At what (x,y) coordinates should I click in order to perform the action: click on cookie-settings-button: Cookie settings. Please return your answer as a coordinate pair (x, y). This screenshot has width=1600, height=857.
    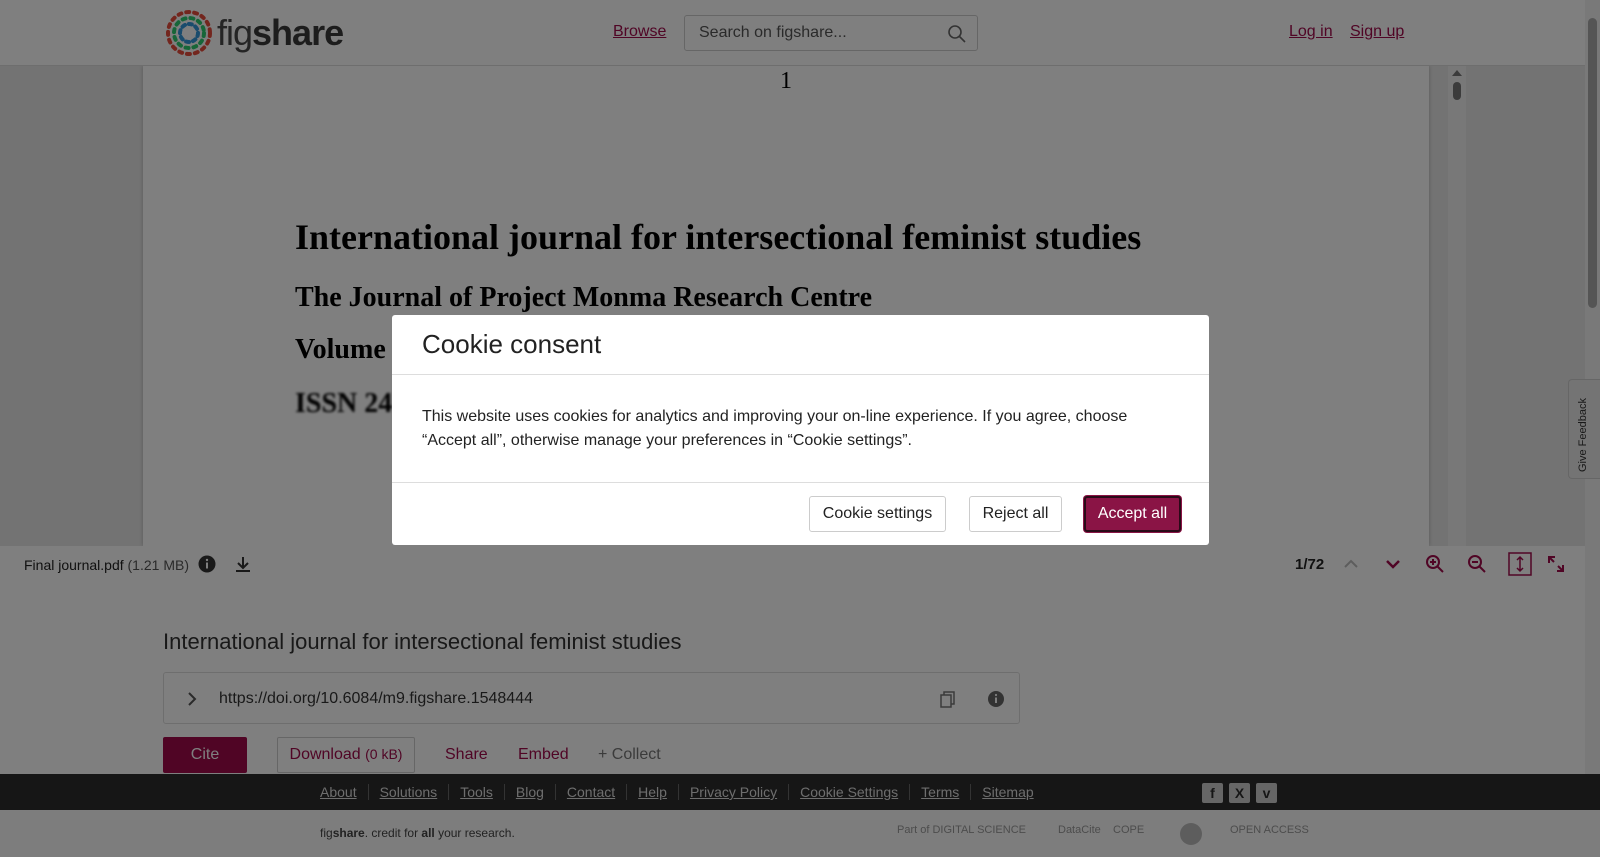
    Looking at the image, I should click on (877, 514).